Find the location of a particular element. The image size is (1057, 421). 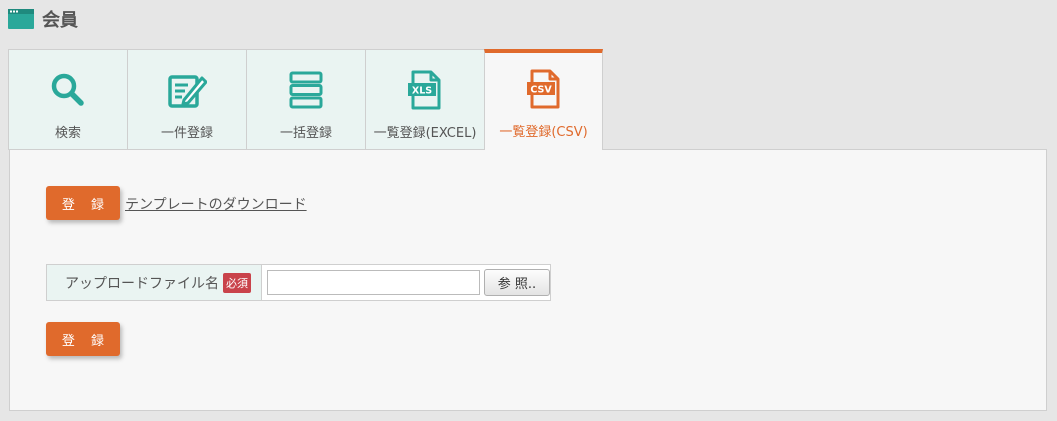

tab-bulk-register-label: 一括登録 is located at coordinates (305, 133).